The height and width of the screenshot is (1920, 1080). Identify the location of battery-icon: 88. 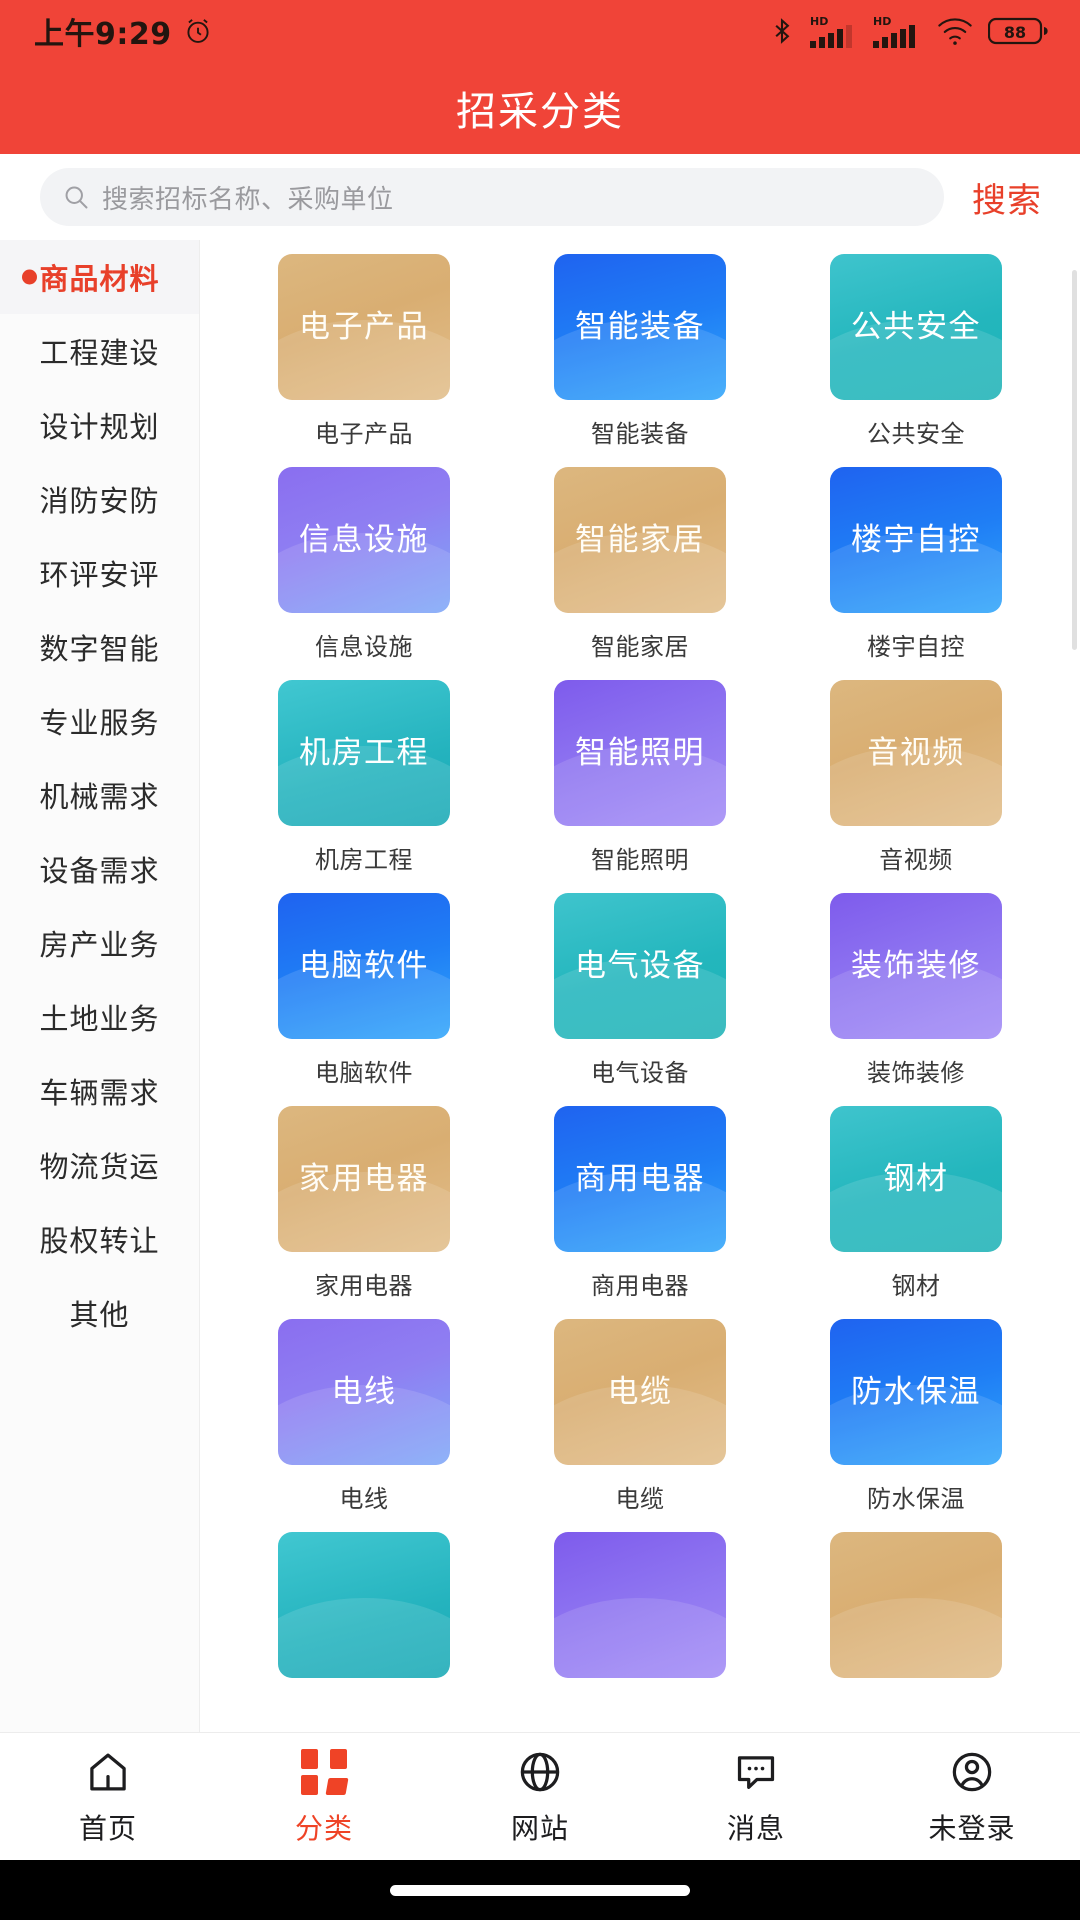
(1018, 31).